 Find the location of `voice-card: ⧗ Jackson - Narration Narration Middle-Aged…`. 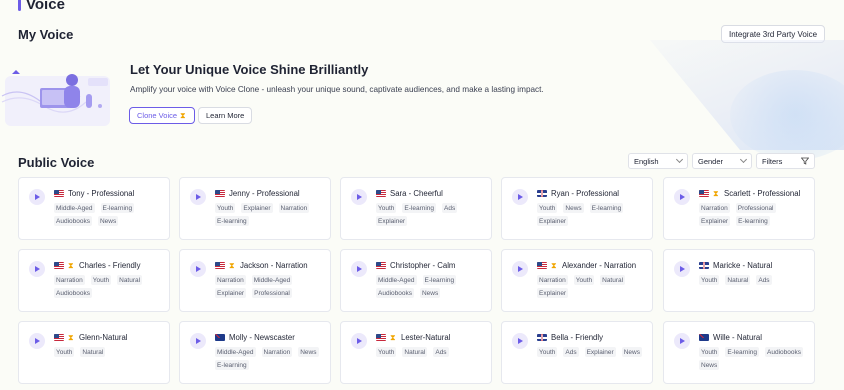

voice-card: ⧗ Jackson - Narration Narration Middle-Aged… is located at coordinates (255, 280).